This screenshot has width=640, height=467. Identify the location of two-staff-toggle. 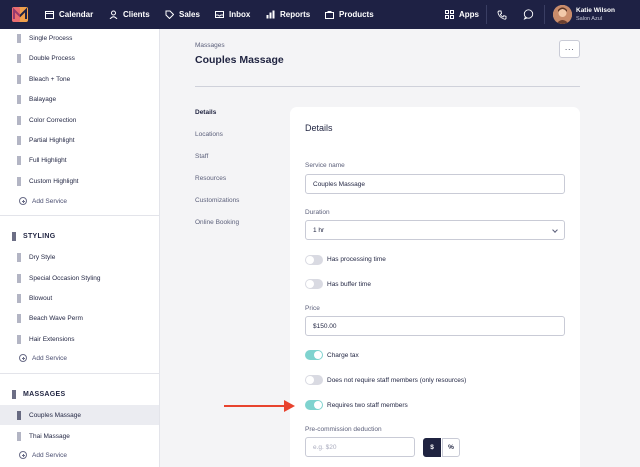
(314, 405).